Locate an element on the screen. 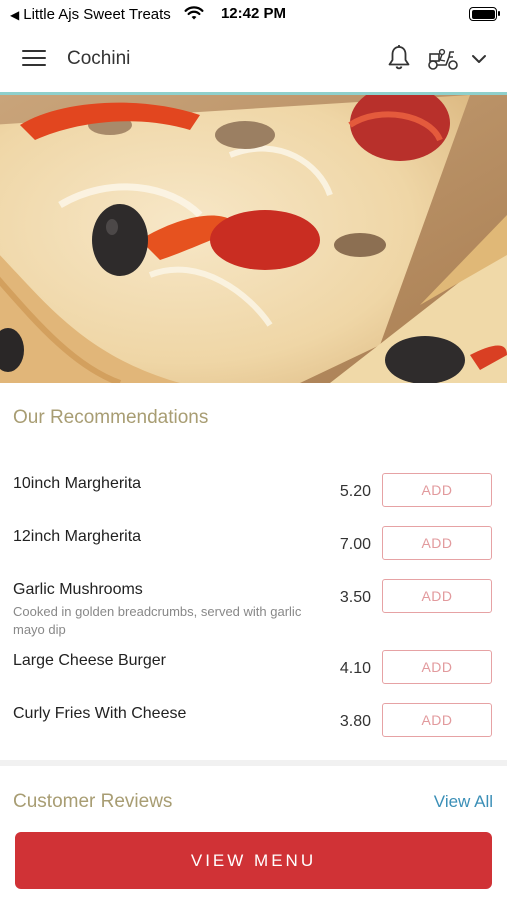 This screenshot has height=900, width=507. battery-icon is located at coordinates (484, 14).